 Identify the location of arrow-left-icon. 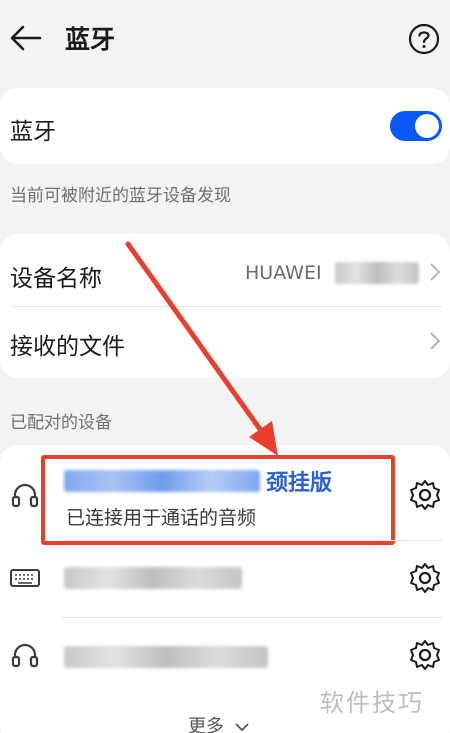
(26, 38).